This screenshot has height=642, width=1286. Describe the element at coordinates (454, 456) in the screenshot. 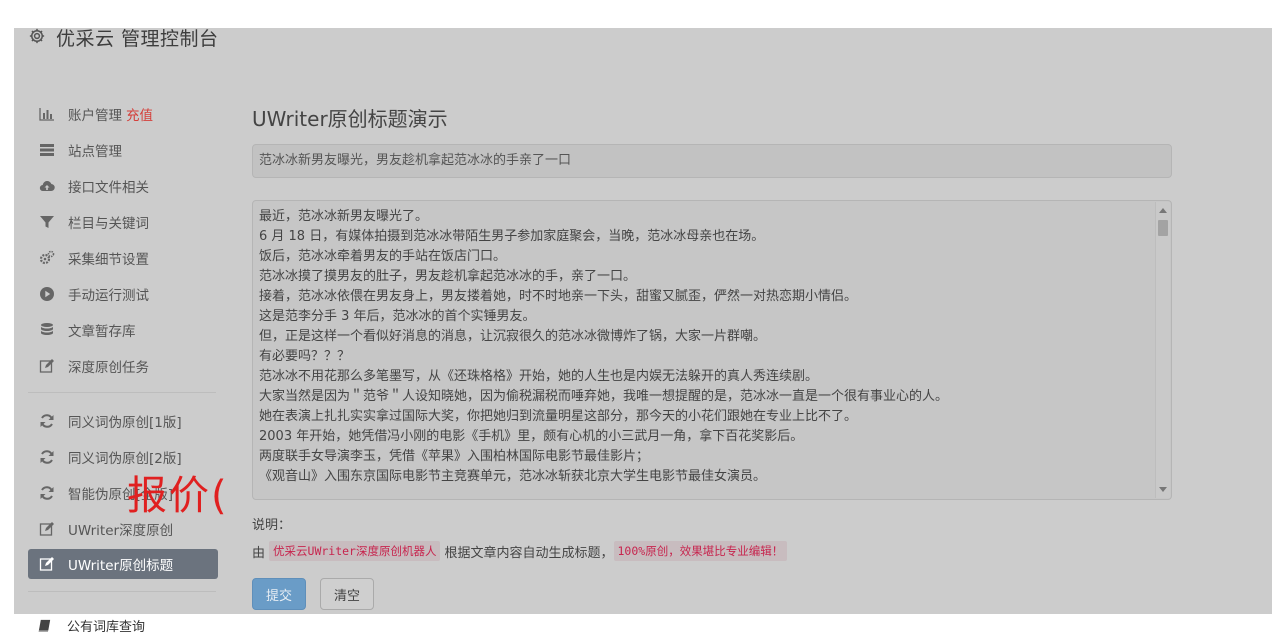

I see `article-line: 两度联手女导演李玉，凭借《苹果》入围柏林国际电影节最佳影片；` at that location.